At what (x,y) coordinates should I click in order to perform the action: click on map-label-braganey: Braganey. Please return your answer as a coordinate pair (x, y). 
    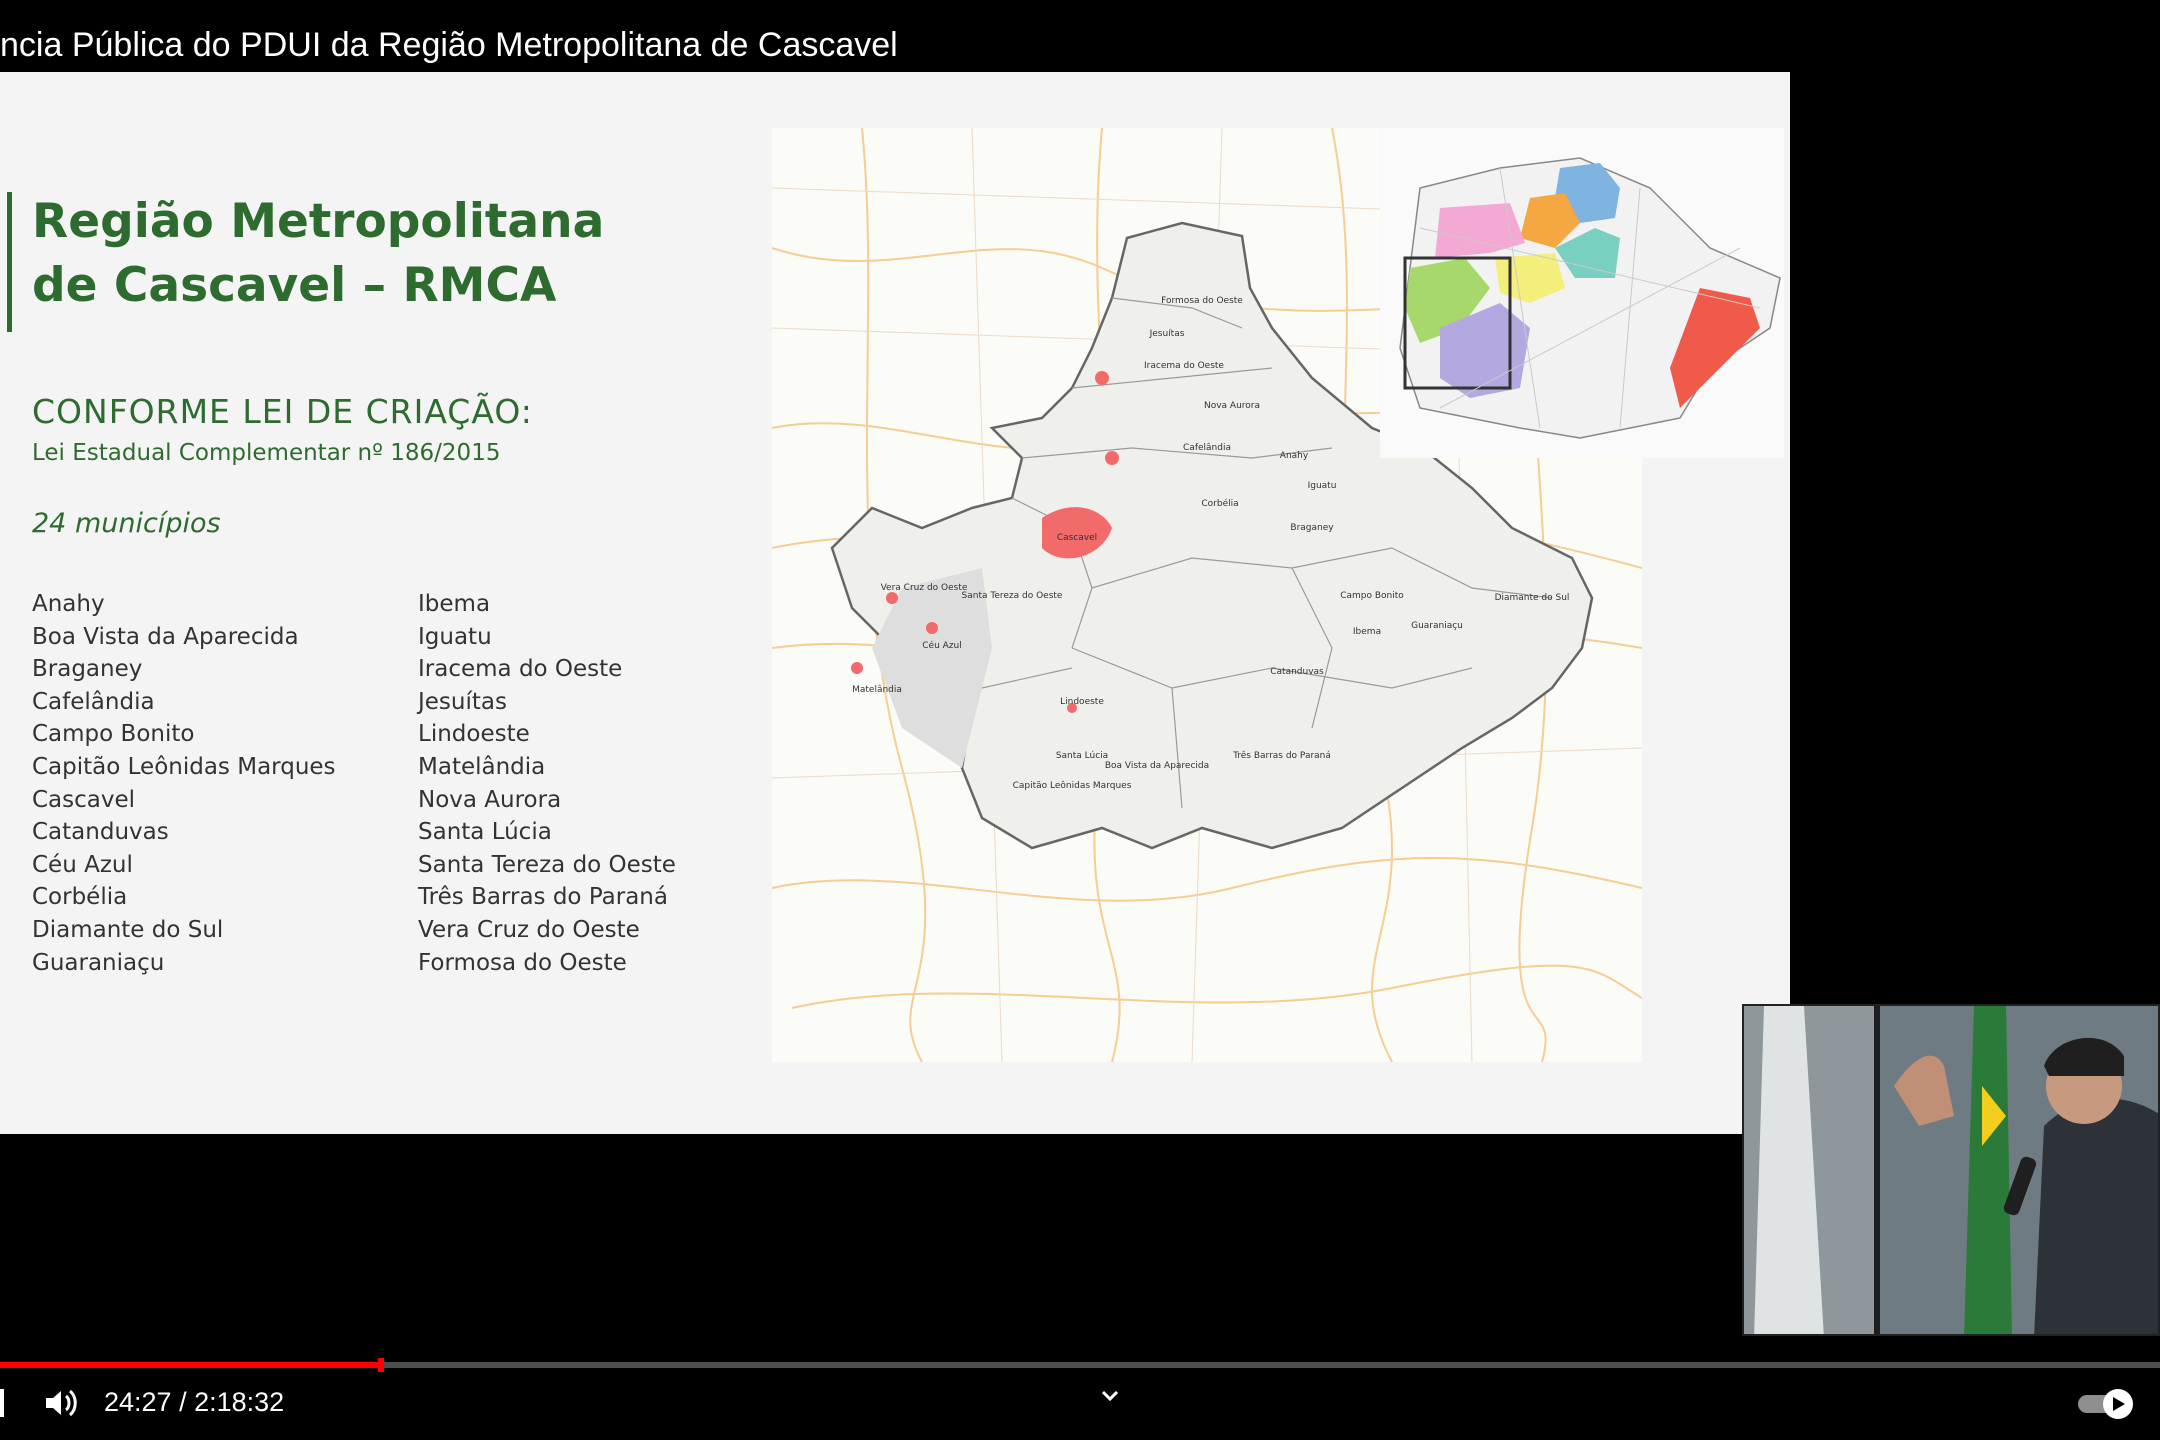
    Looking at the image, I should click on (1312, 528).